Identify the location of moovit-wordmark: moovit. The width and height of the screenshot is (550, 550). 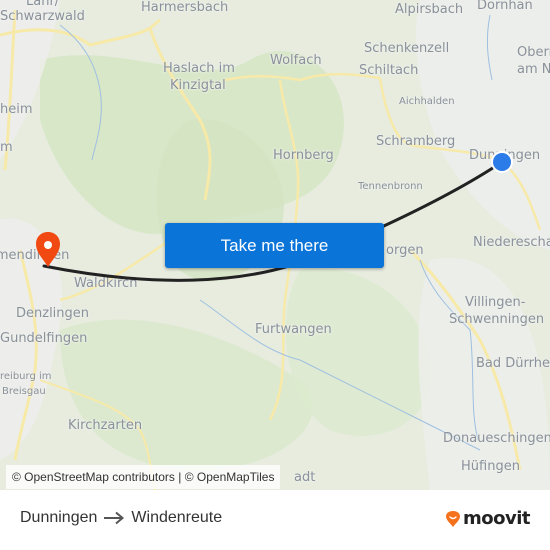
(497, 518).